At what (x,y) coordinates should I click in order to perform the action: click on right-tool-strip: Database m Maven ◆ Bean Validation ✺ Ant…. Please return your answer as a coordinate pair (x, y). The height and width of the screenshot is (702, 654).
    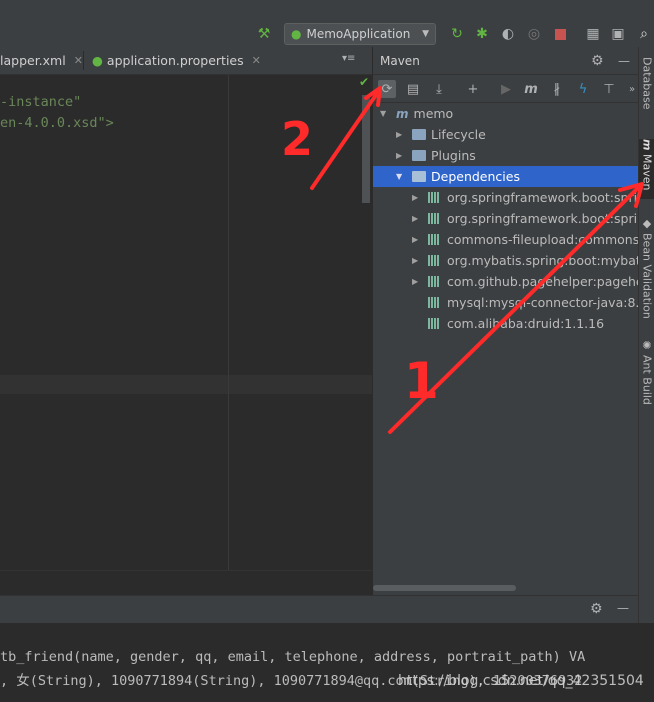
    Looking at the image, I should click on (646, 342).